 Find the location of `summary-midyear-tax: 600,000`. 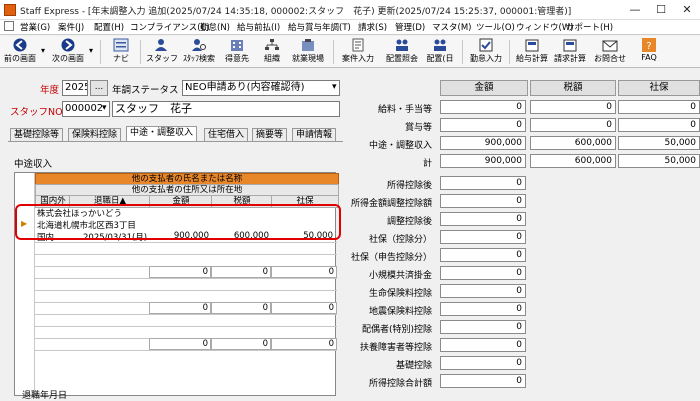

summary-midyear-tax: 600,000 is located at coordinates (573, 143).